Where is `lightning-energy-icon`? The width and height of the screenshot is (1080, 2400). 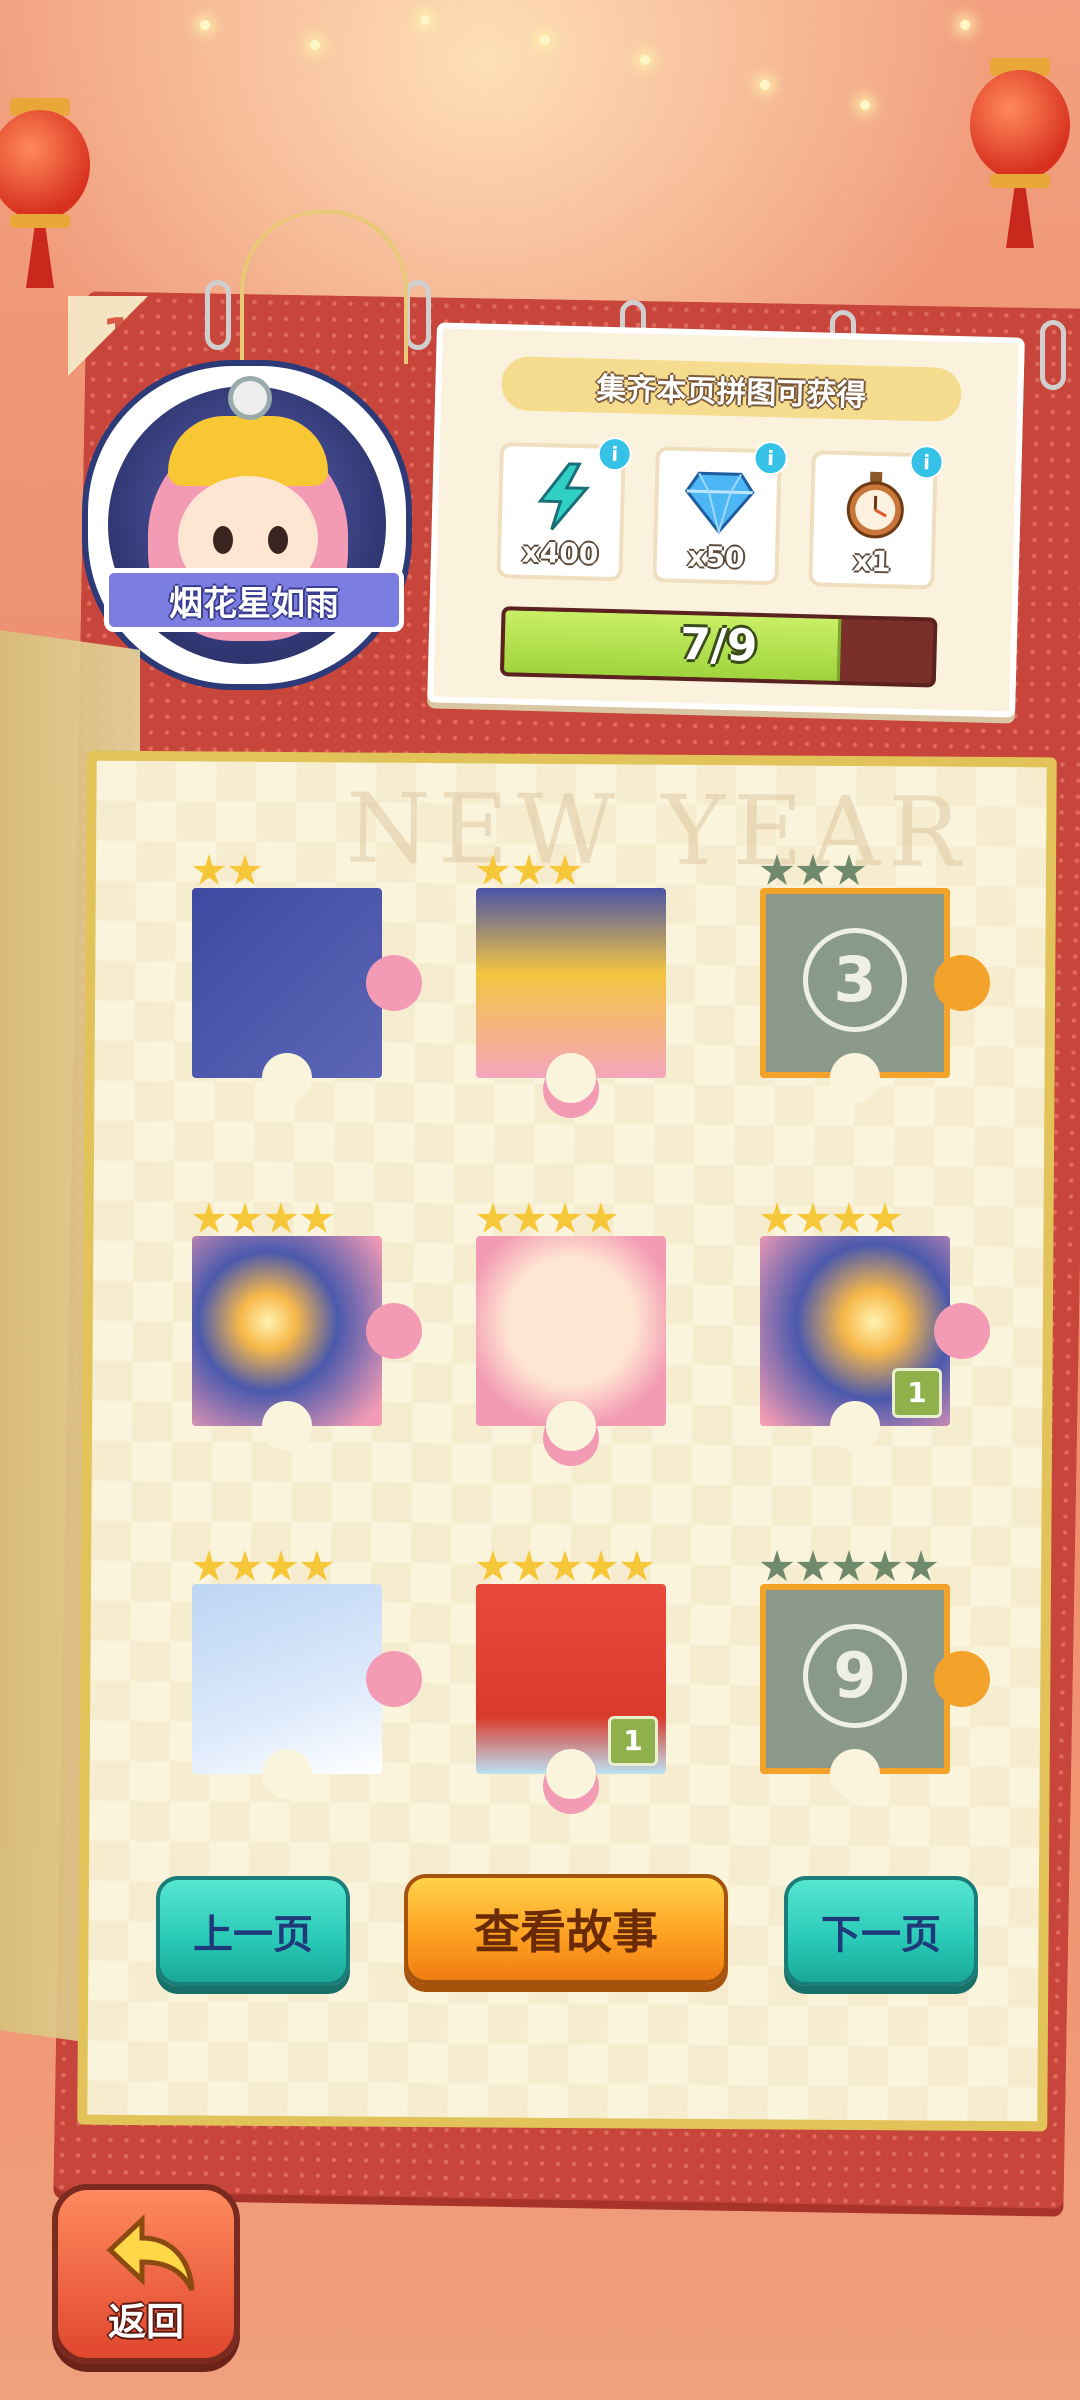
lightning-energy-icon is located at coordinates (563, 496).